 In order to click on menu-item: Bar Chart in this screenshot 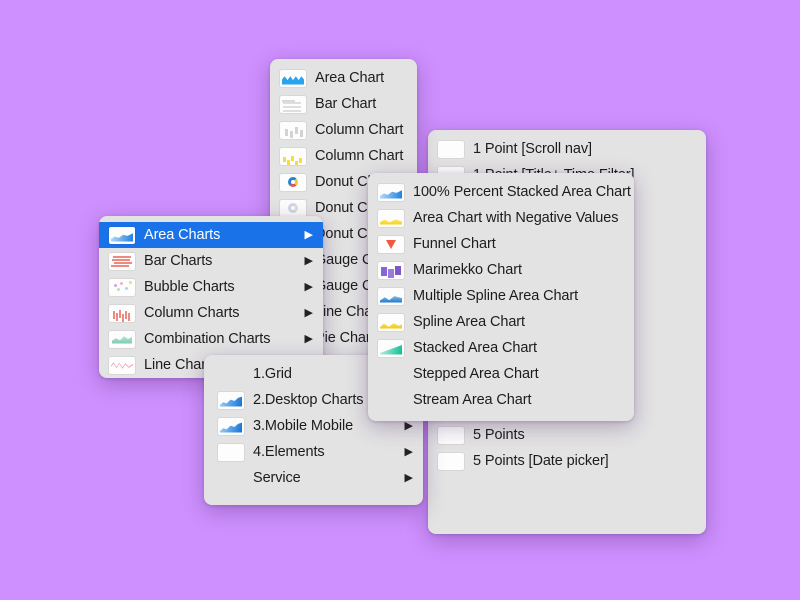, I will do `click(343, 104)`.